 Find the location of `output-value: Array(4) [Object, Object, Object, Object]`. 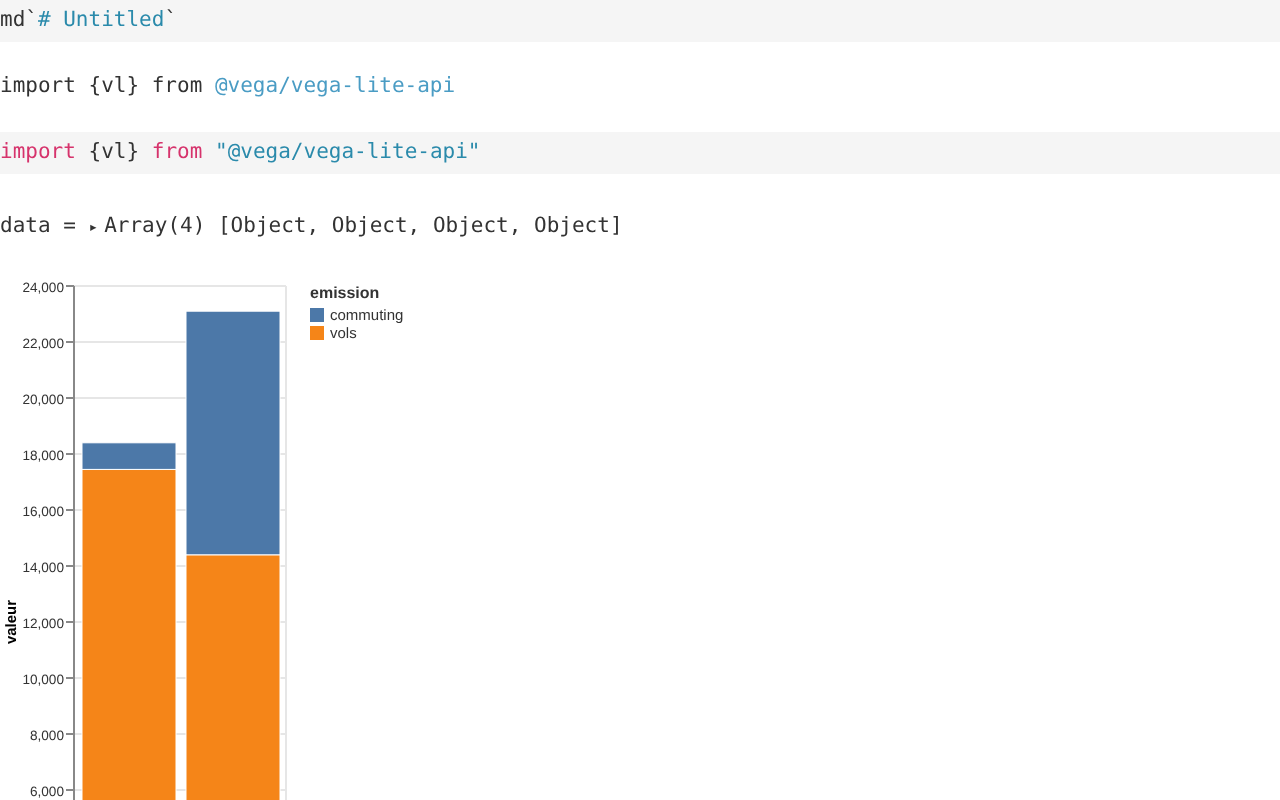

output-value: Array(4) [Object, Object, Object, Object] is located at coordinates (363, 226).